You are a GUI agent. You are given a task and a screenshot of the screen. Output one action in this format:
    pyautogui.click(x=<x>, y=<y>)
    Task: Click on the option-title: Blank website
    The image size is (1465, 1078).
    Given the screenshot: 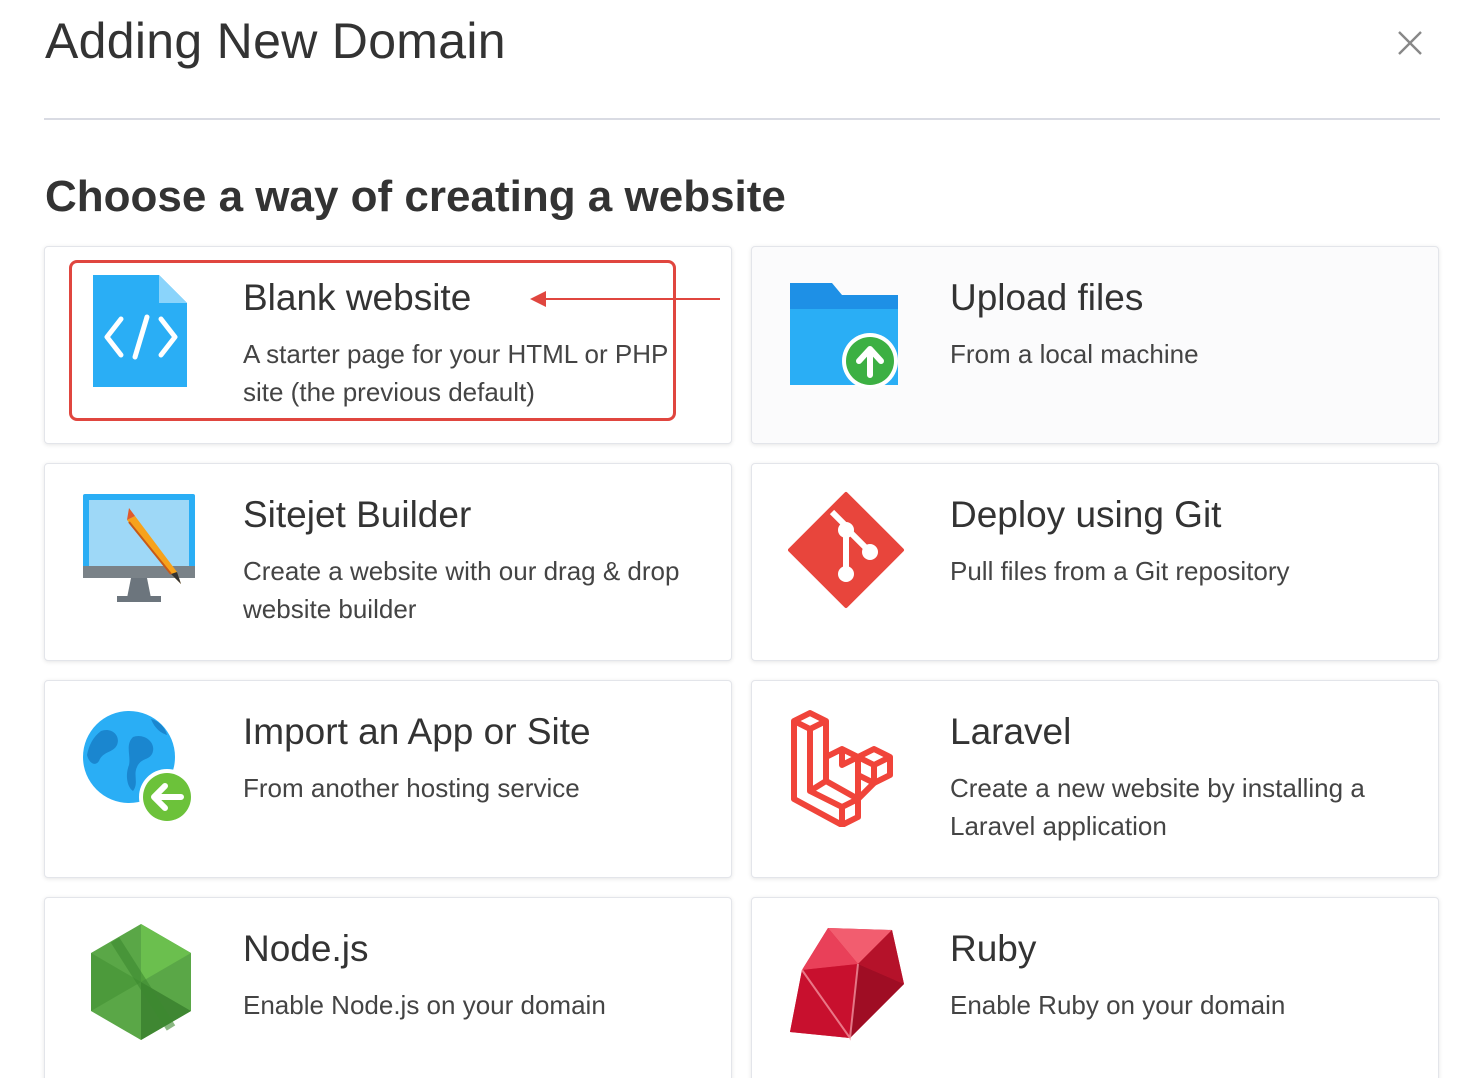 What is the action you would take?
    pyautogui.click(x=357, y=297)
    